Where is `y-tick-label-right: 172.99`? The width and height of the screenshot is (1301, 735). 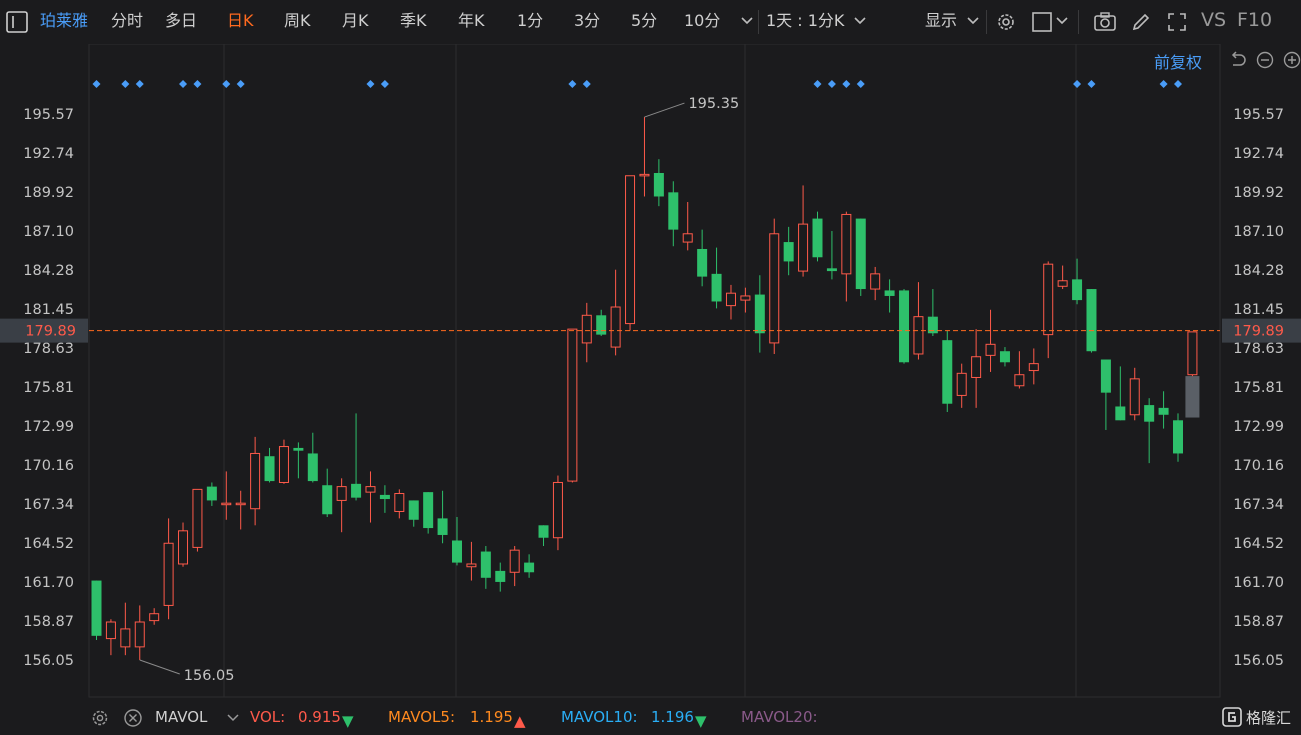 y-tick-label-right: 172.99 is located at coordinates (1258, 427).